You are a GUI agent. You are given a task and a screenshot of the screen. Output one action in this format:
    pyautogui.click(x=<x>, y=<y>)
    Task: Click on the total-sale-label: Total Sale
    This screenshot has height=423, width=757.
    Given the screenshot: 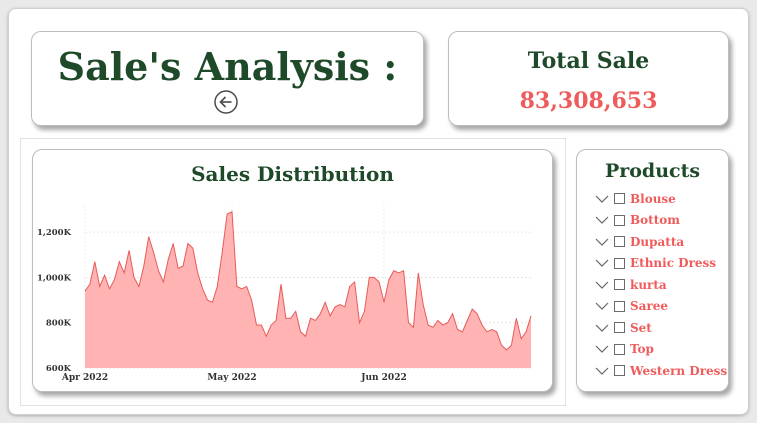 What is the action you would take?
    pyautogui.click(x=588, y=61)
    